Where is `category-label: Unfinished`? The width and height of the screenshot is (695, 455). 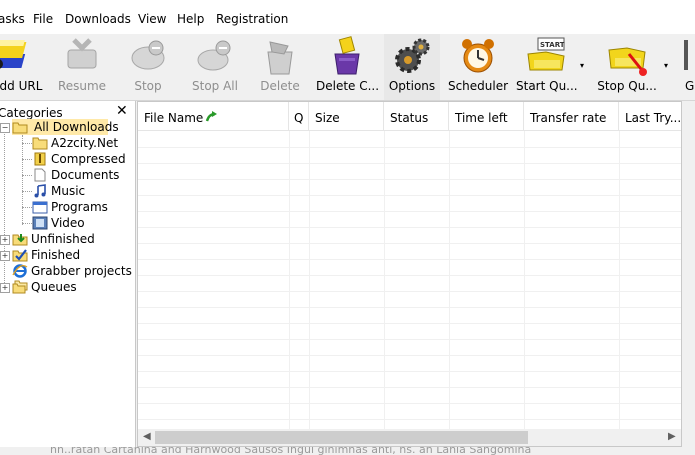 category-label: Unfinished is located at coordinates (63, 239).